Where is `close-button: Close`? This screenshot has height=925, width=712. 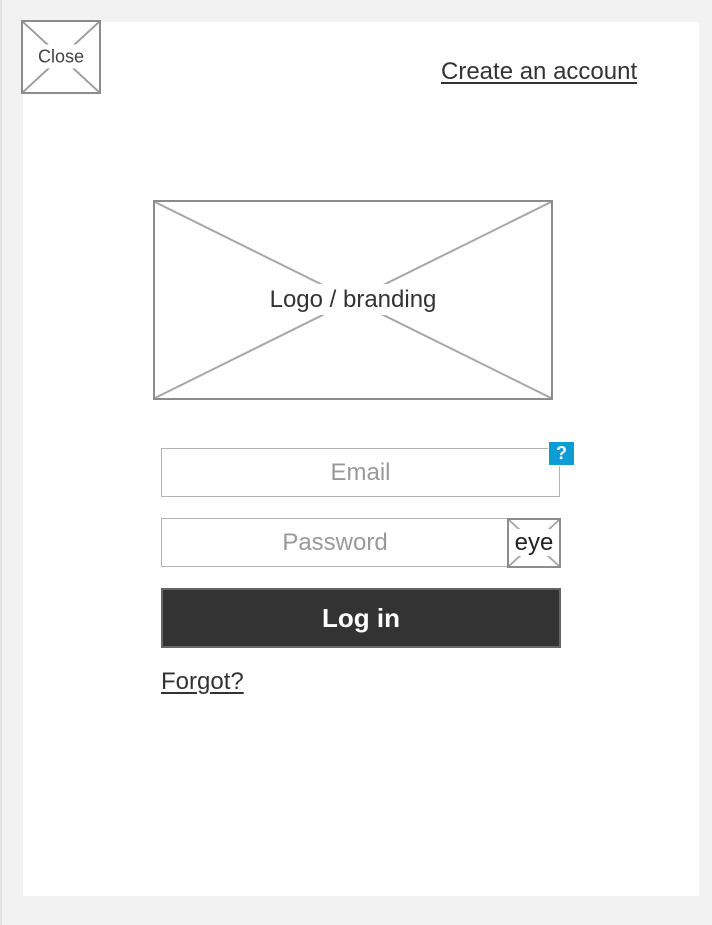
close-button: Close is located at coordinates (61, 57).